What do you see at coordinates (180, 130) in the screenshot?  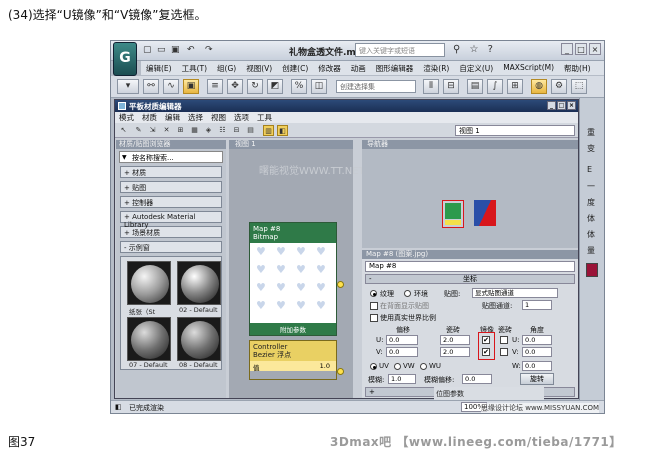 I see `move-children-icon: ⊞` at bounding box center [180, 130].